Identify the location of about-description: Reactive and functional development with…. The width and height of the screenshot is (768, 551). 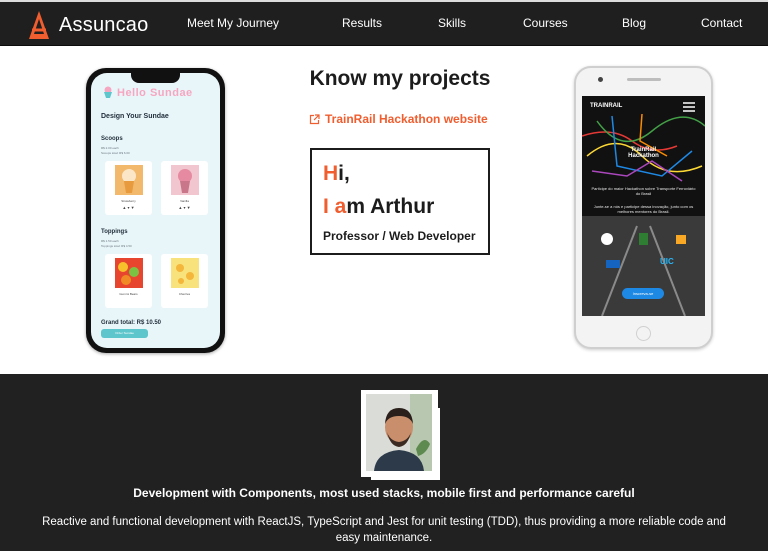
(384, 530).